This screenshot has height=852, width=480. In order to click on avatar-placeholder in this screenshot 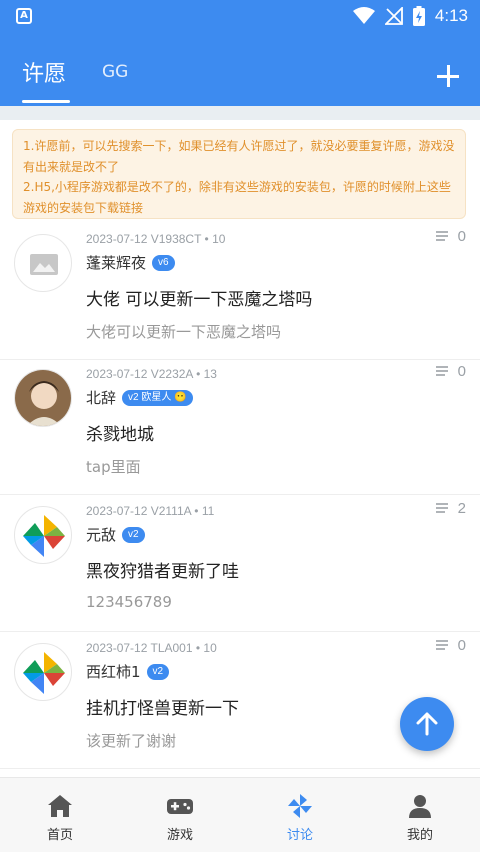, I will do `click(43, 263)`.